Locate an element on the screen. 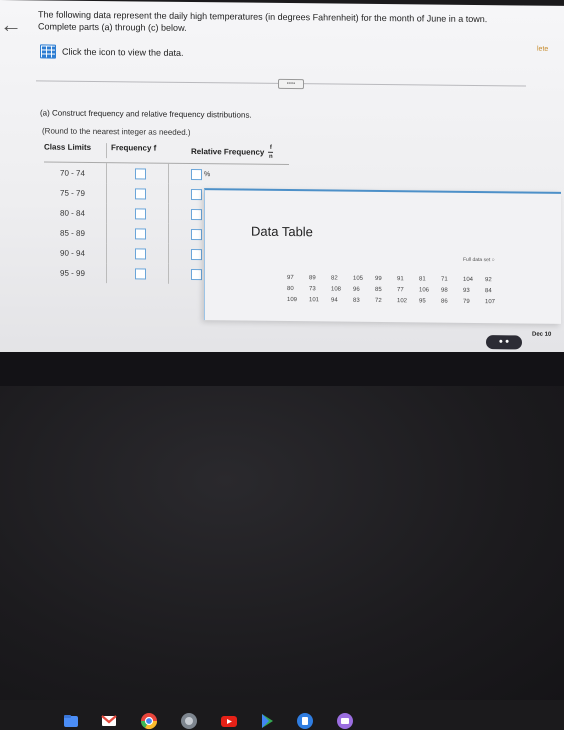 The height and width of the screenshot is (730, 564). copy-icon: ○ is located at coordinates (493, 260).